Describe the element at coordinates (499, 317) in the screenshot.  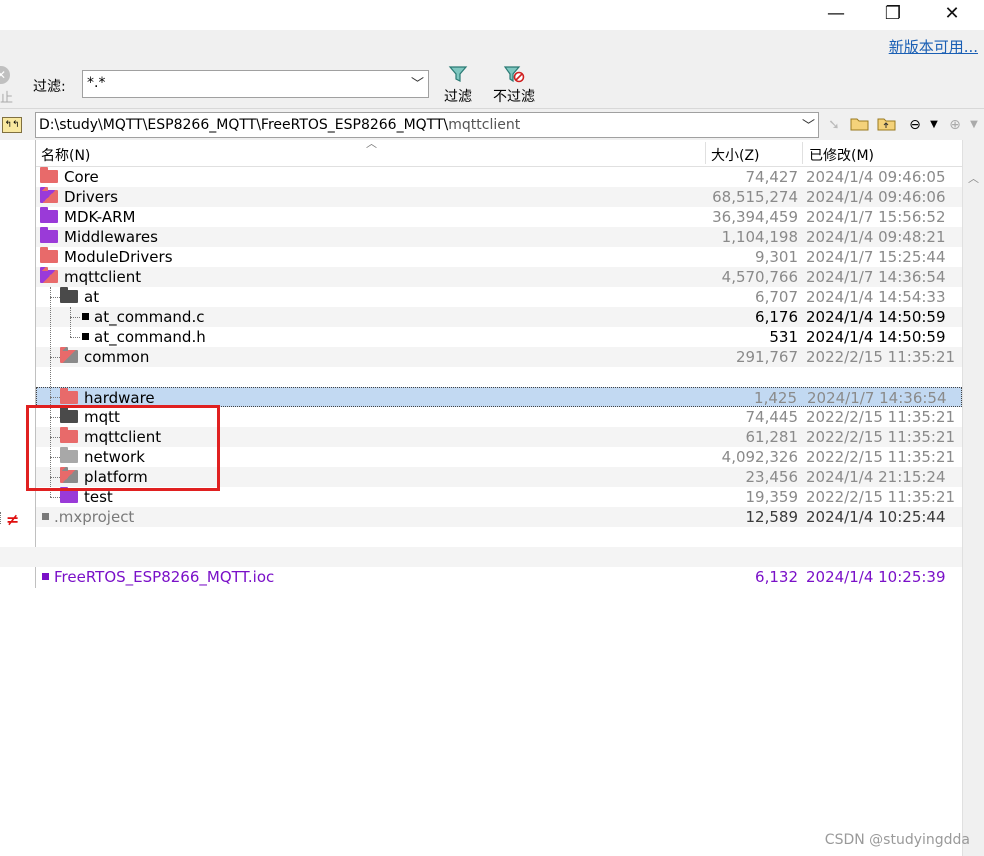
I see `list-item: at_command.c 6,176 2024/1/4 14:50:59` at that location.